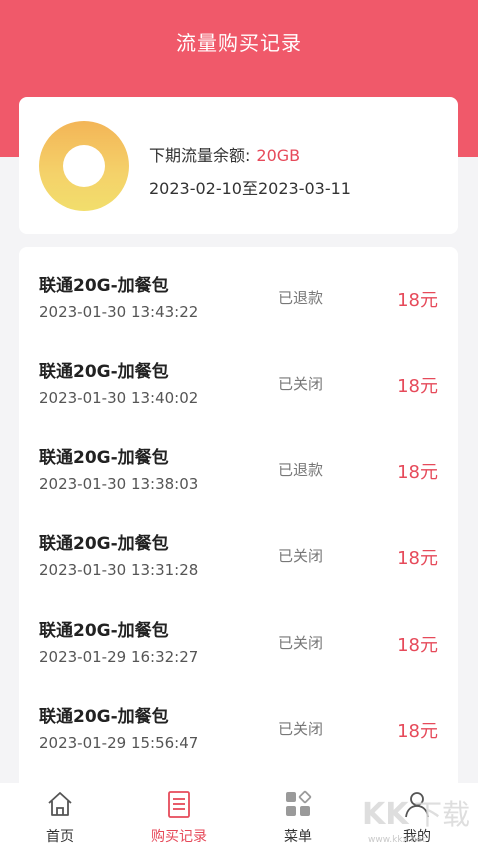 This screenshot has height=850, width=478. I want to click on record-time: 2023-01-30 13:40:02, so click(119, 398).